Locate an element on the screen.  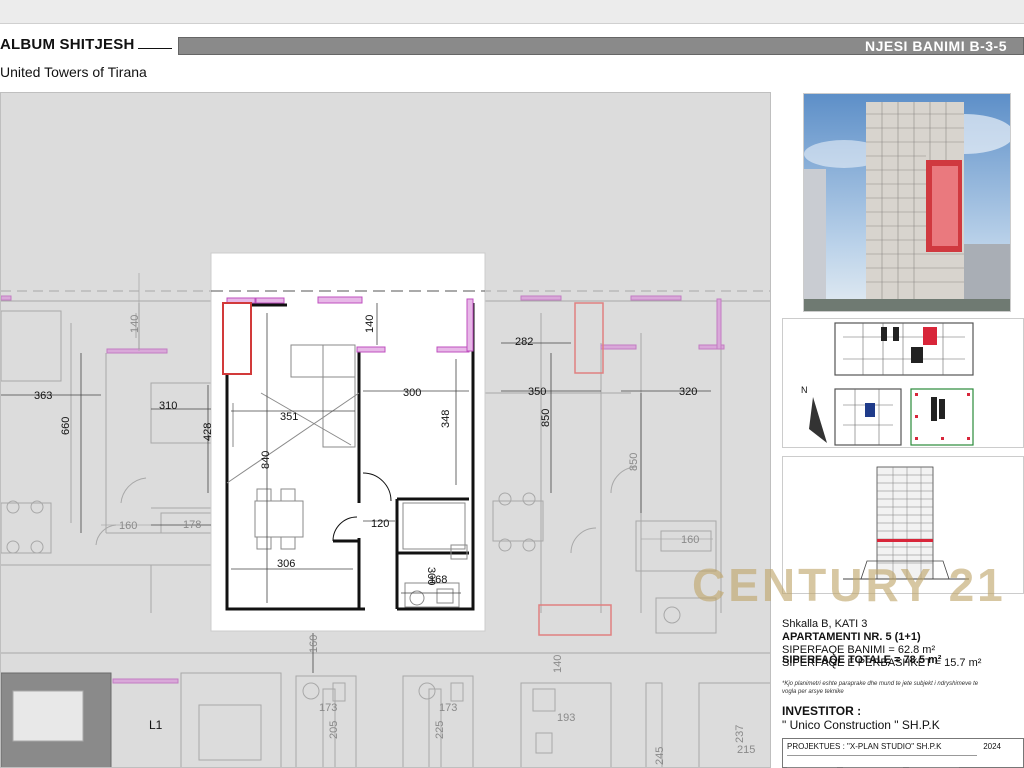
album-underline is located at coordinates (155, 48).